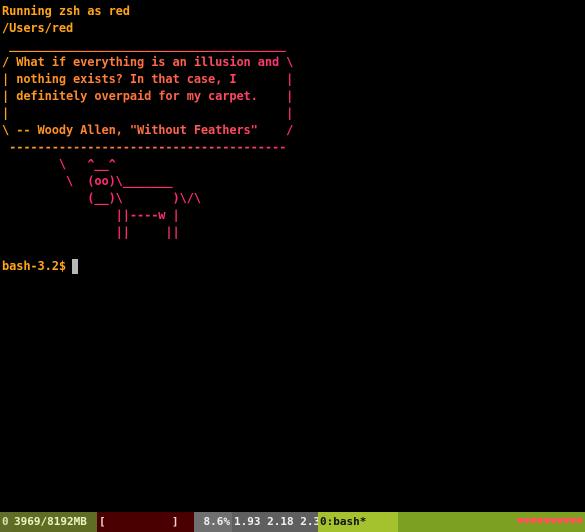  I want to click on status-window-index: 0, so click(6, 522).